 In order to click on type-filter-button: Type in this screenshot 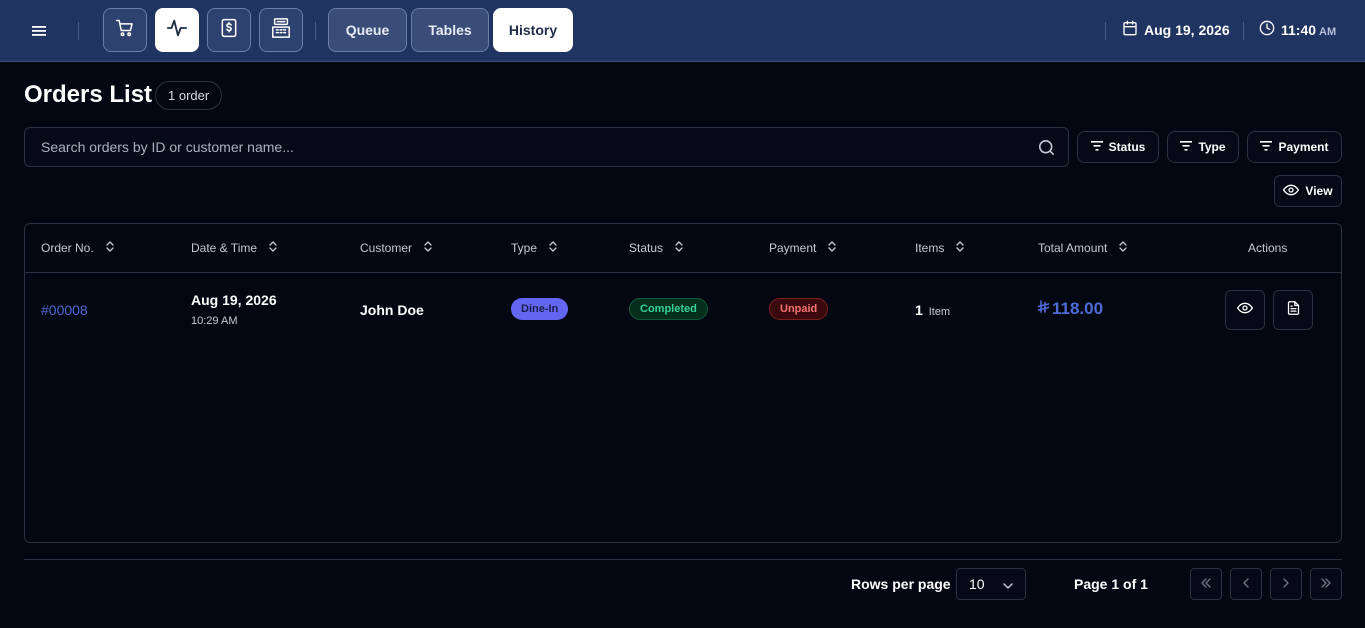, I will do `click(1203, 147)`.